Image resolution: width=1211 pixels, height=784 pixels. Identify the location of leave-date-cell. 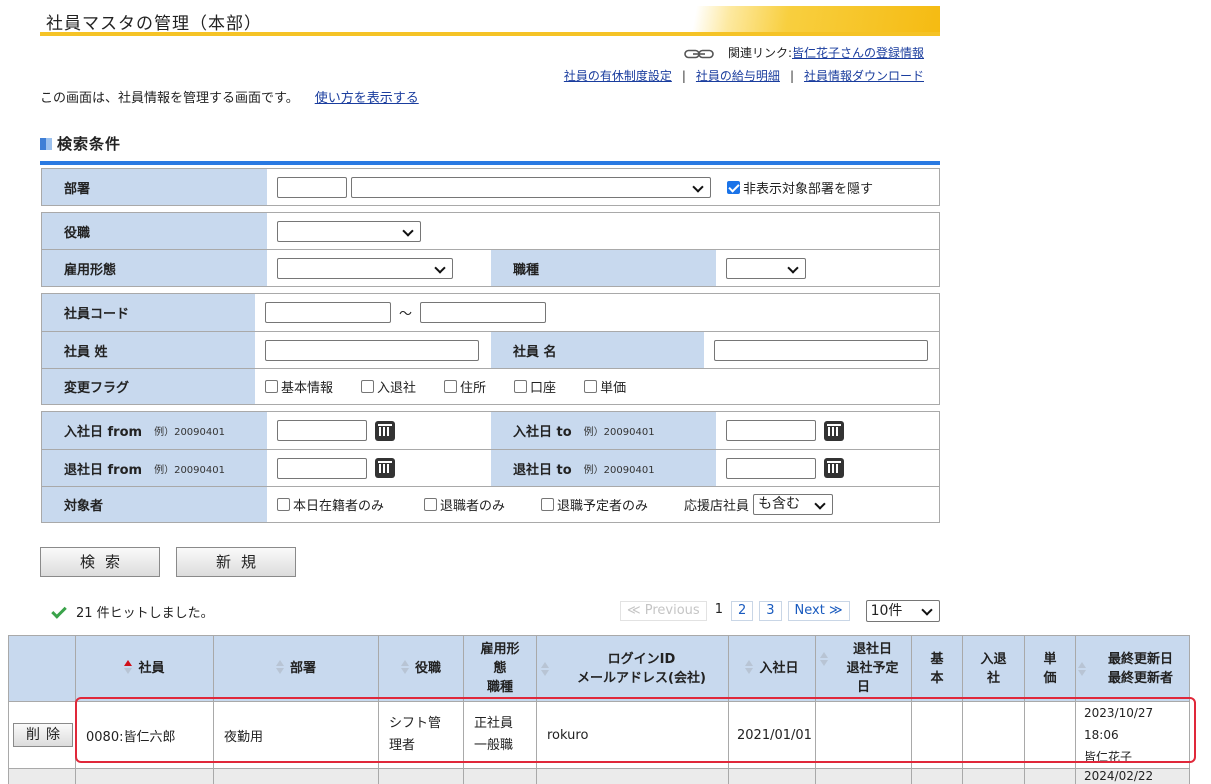
(863, 735).